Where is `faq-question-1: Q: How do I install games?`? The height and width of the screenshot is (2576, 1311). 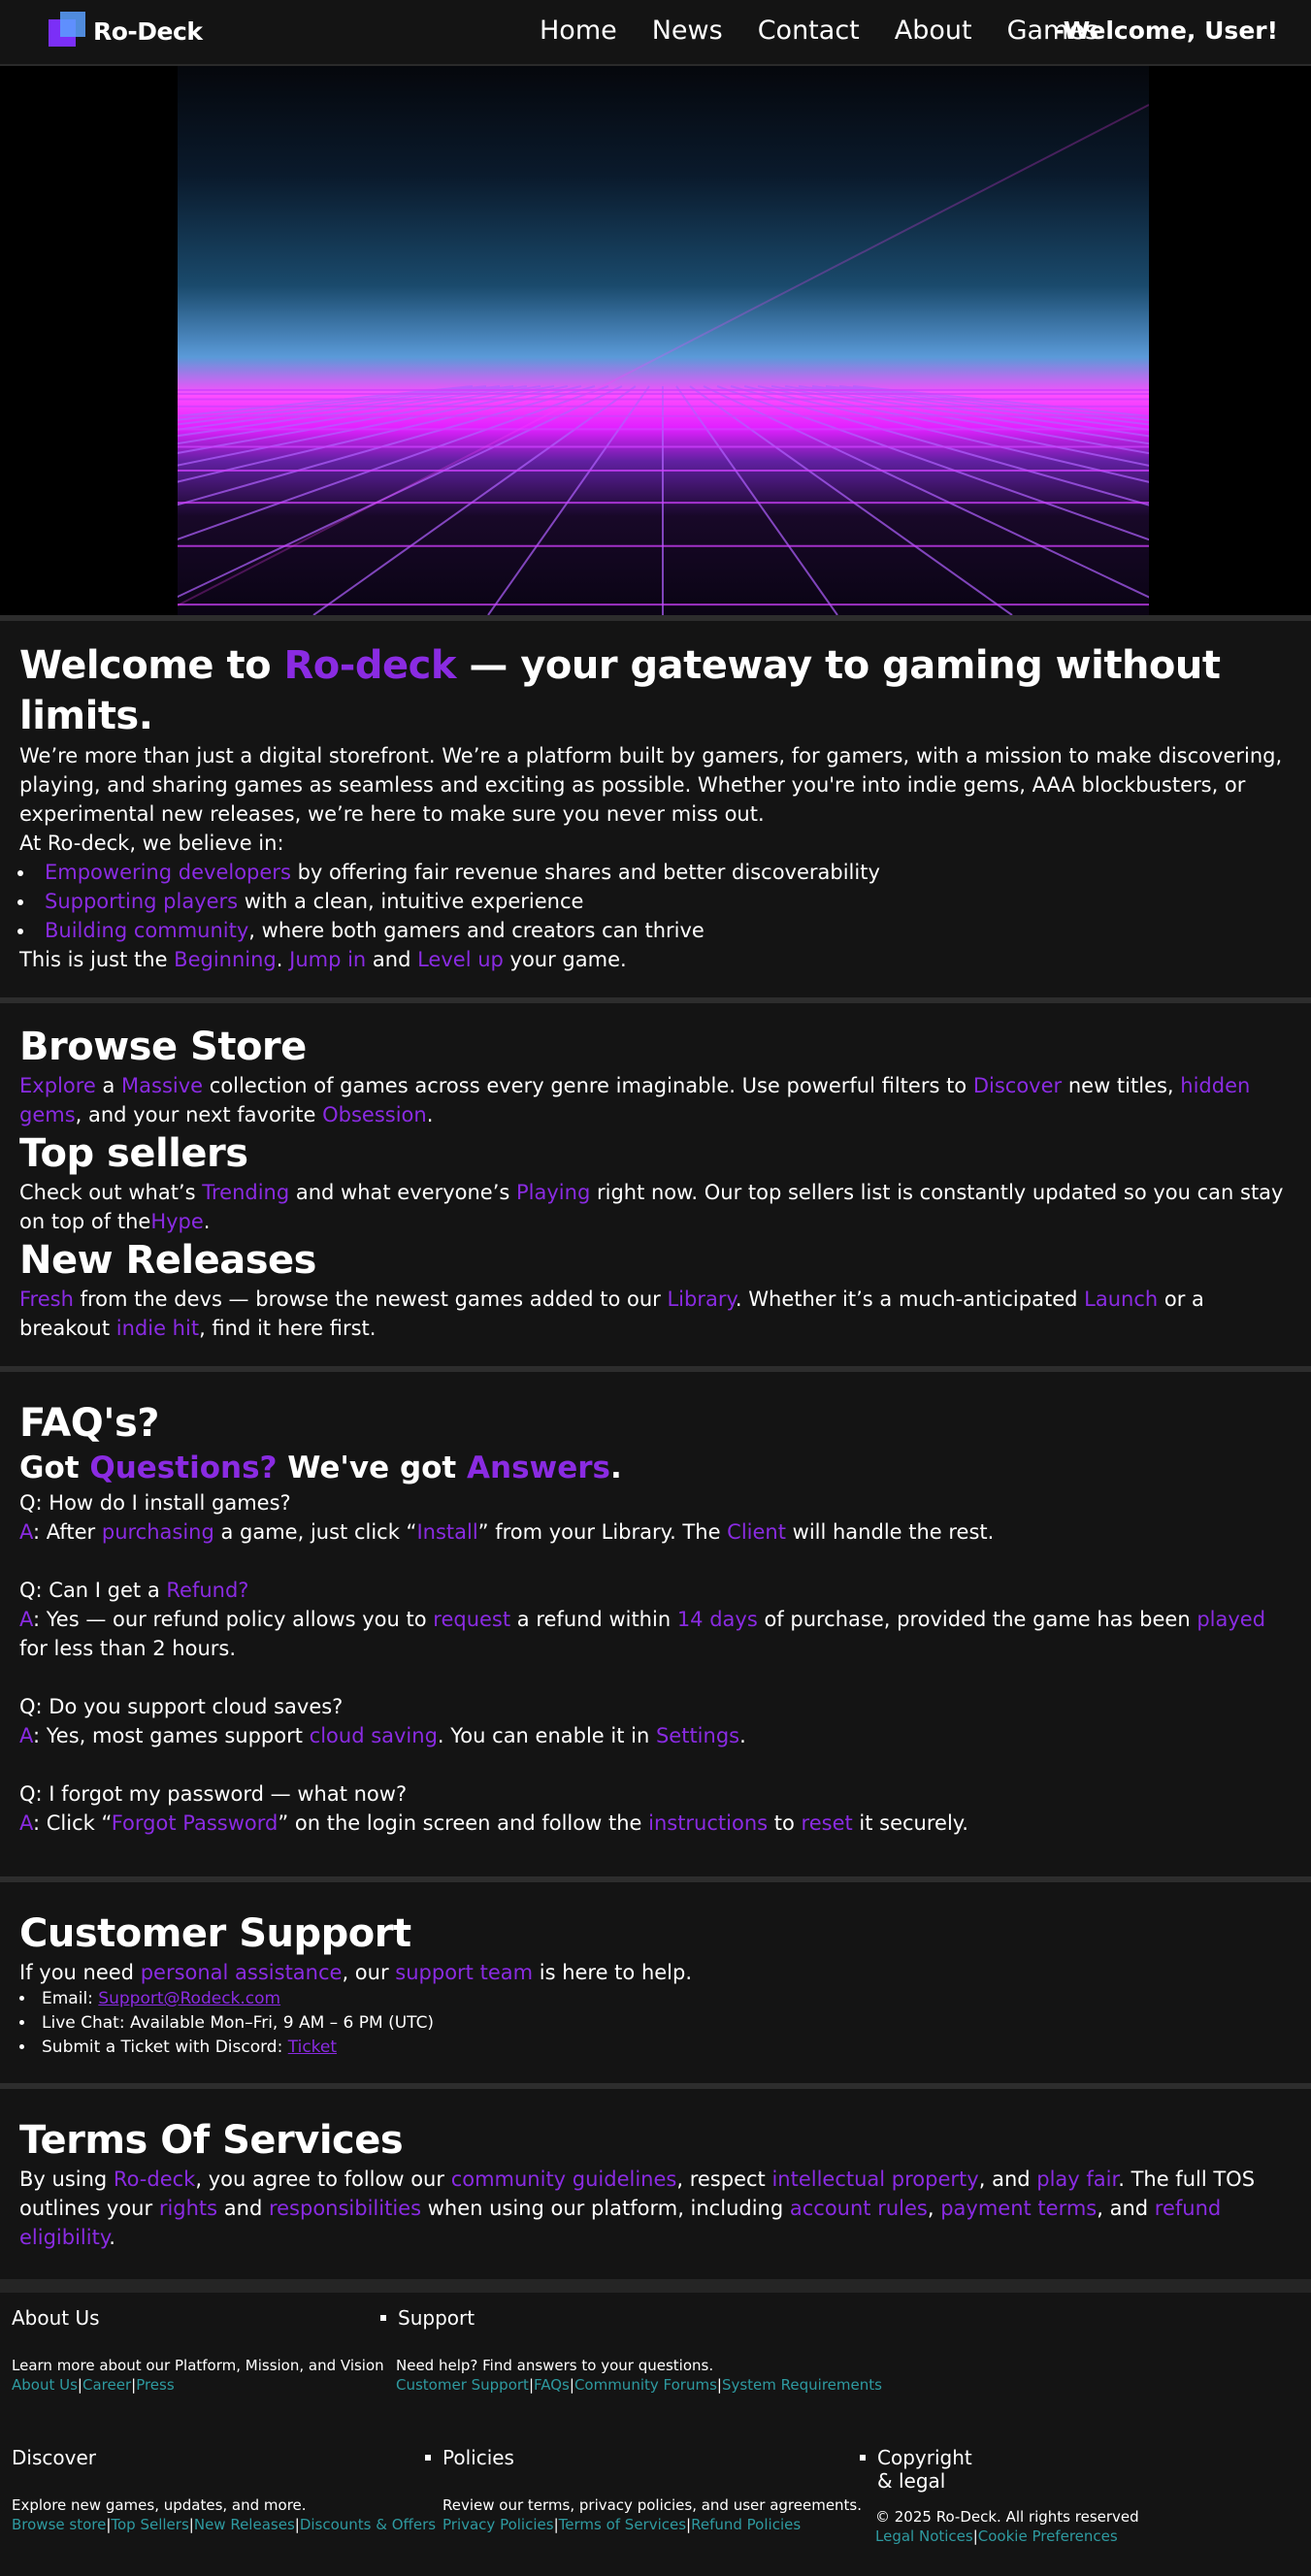
faq-question-1: Q: How do I install games? is located at coordinates (155, 1503).